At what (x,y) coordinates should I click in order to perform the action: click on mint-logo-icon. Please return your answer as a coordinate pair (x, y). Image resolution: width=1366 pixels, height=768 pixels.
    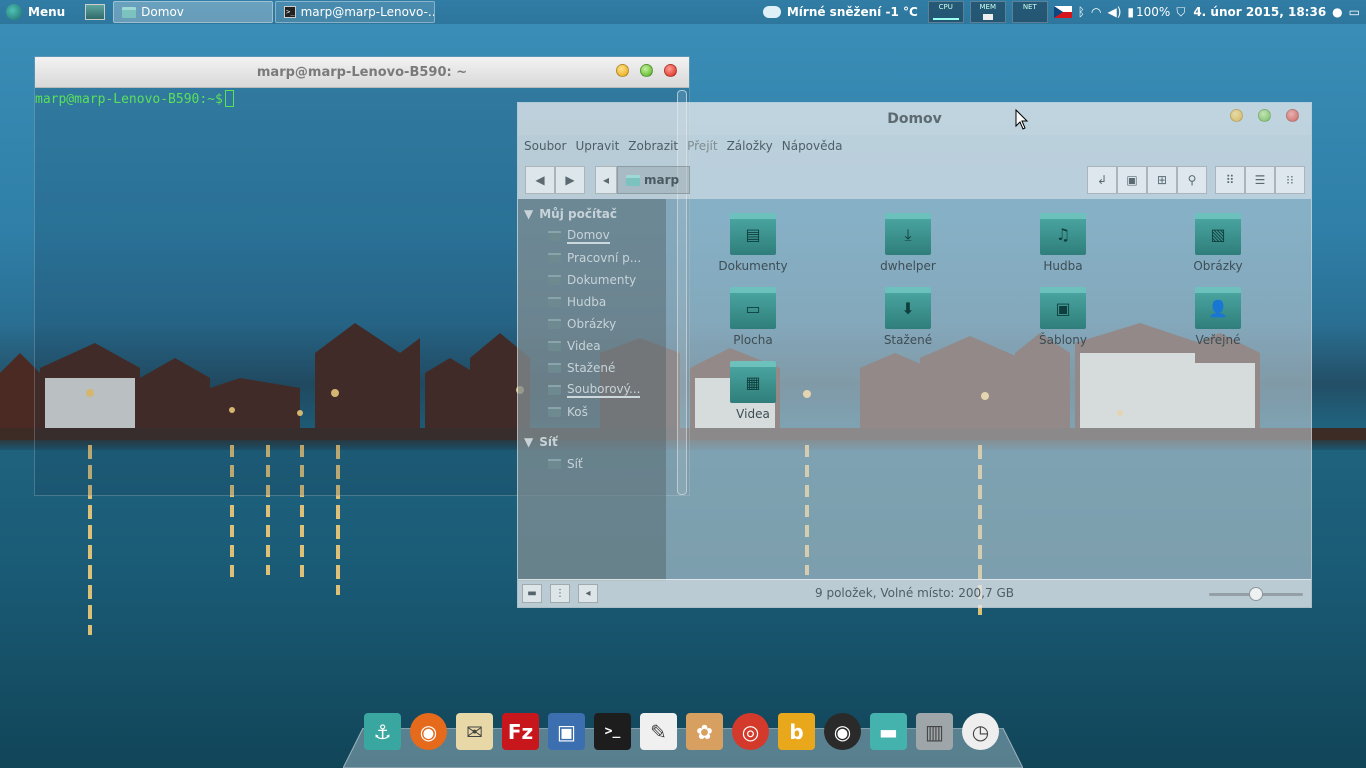
    Looking at the image, I should click on (14, 12).